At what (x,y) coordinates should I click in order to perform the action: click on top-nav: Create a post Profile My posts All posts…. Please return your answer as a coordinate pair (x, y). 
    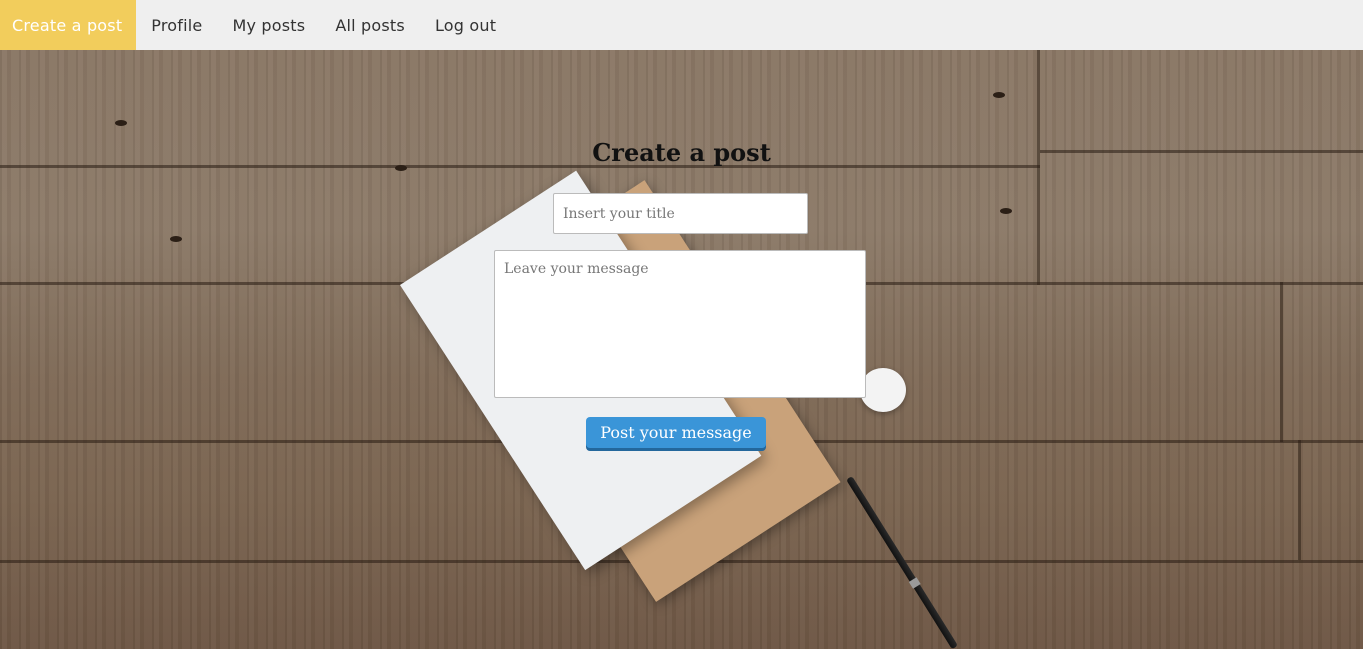
    Looking at the image, I should click on (681, 25).